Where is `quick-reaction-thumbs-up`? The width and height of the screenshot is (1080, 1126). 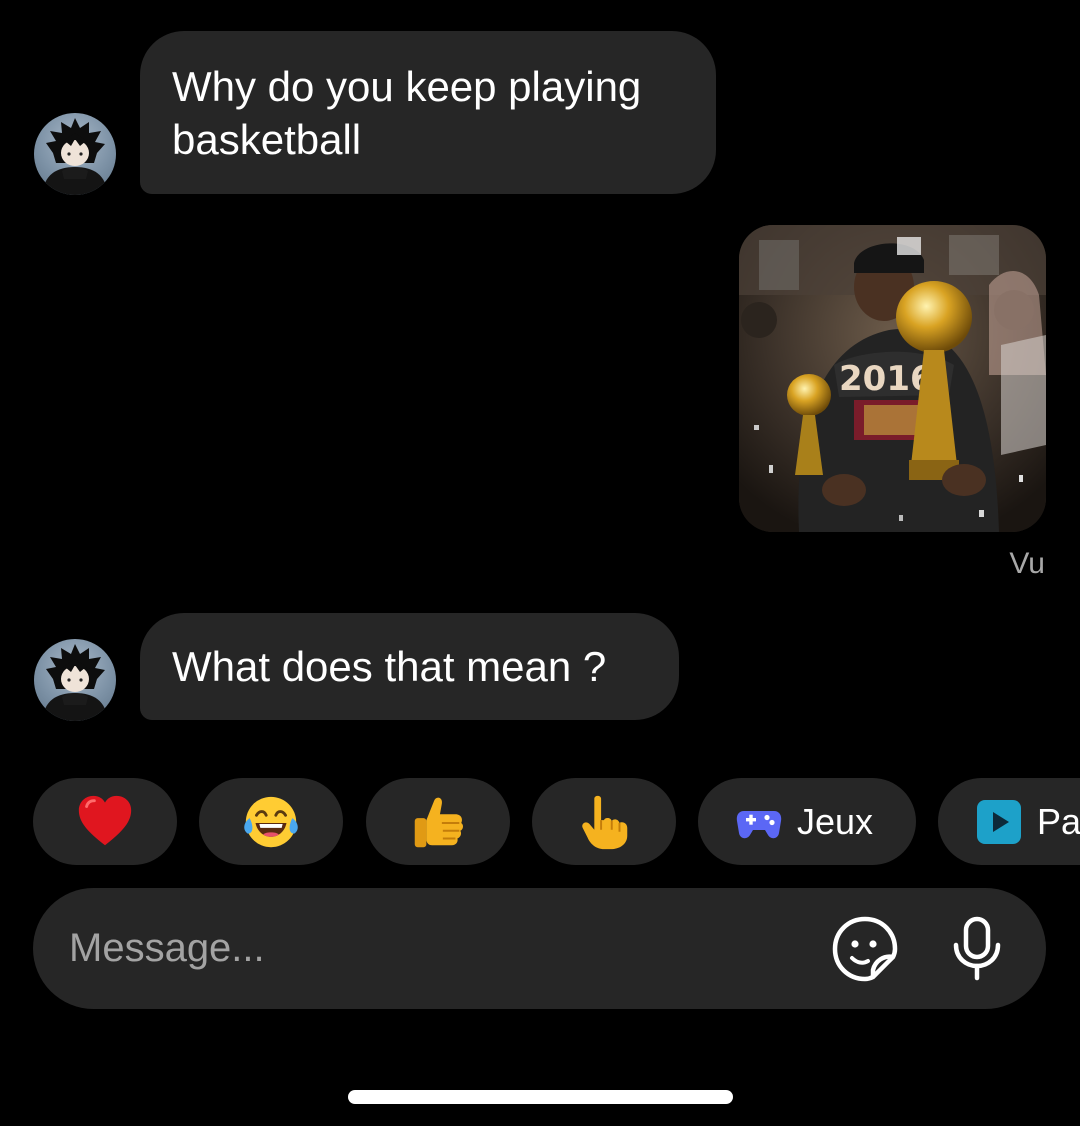 quick-reaction-thumbs-up is located at coordinates (438, 821).